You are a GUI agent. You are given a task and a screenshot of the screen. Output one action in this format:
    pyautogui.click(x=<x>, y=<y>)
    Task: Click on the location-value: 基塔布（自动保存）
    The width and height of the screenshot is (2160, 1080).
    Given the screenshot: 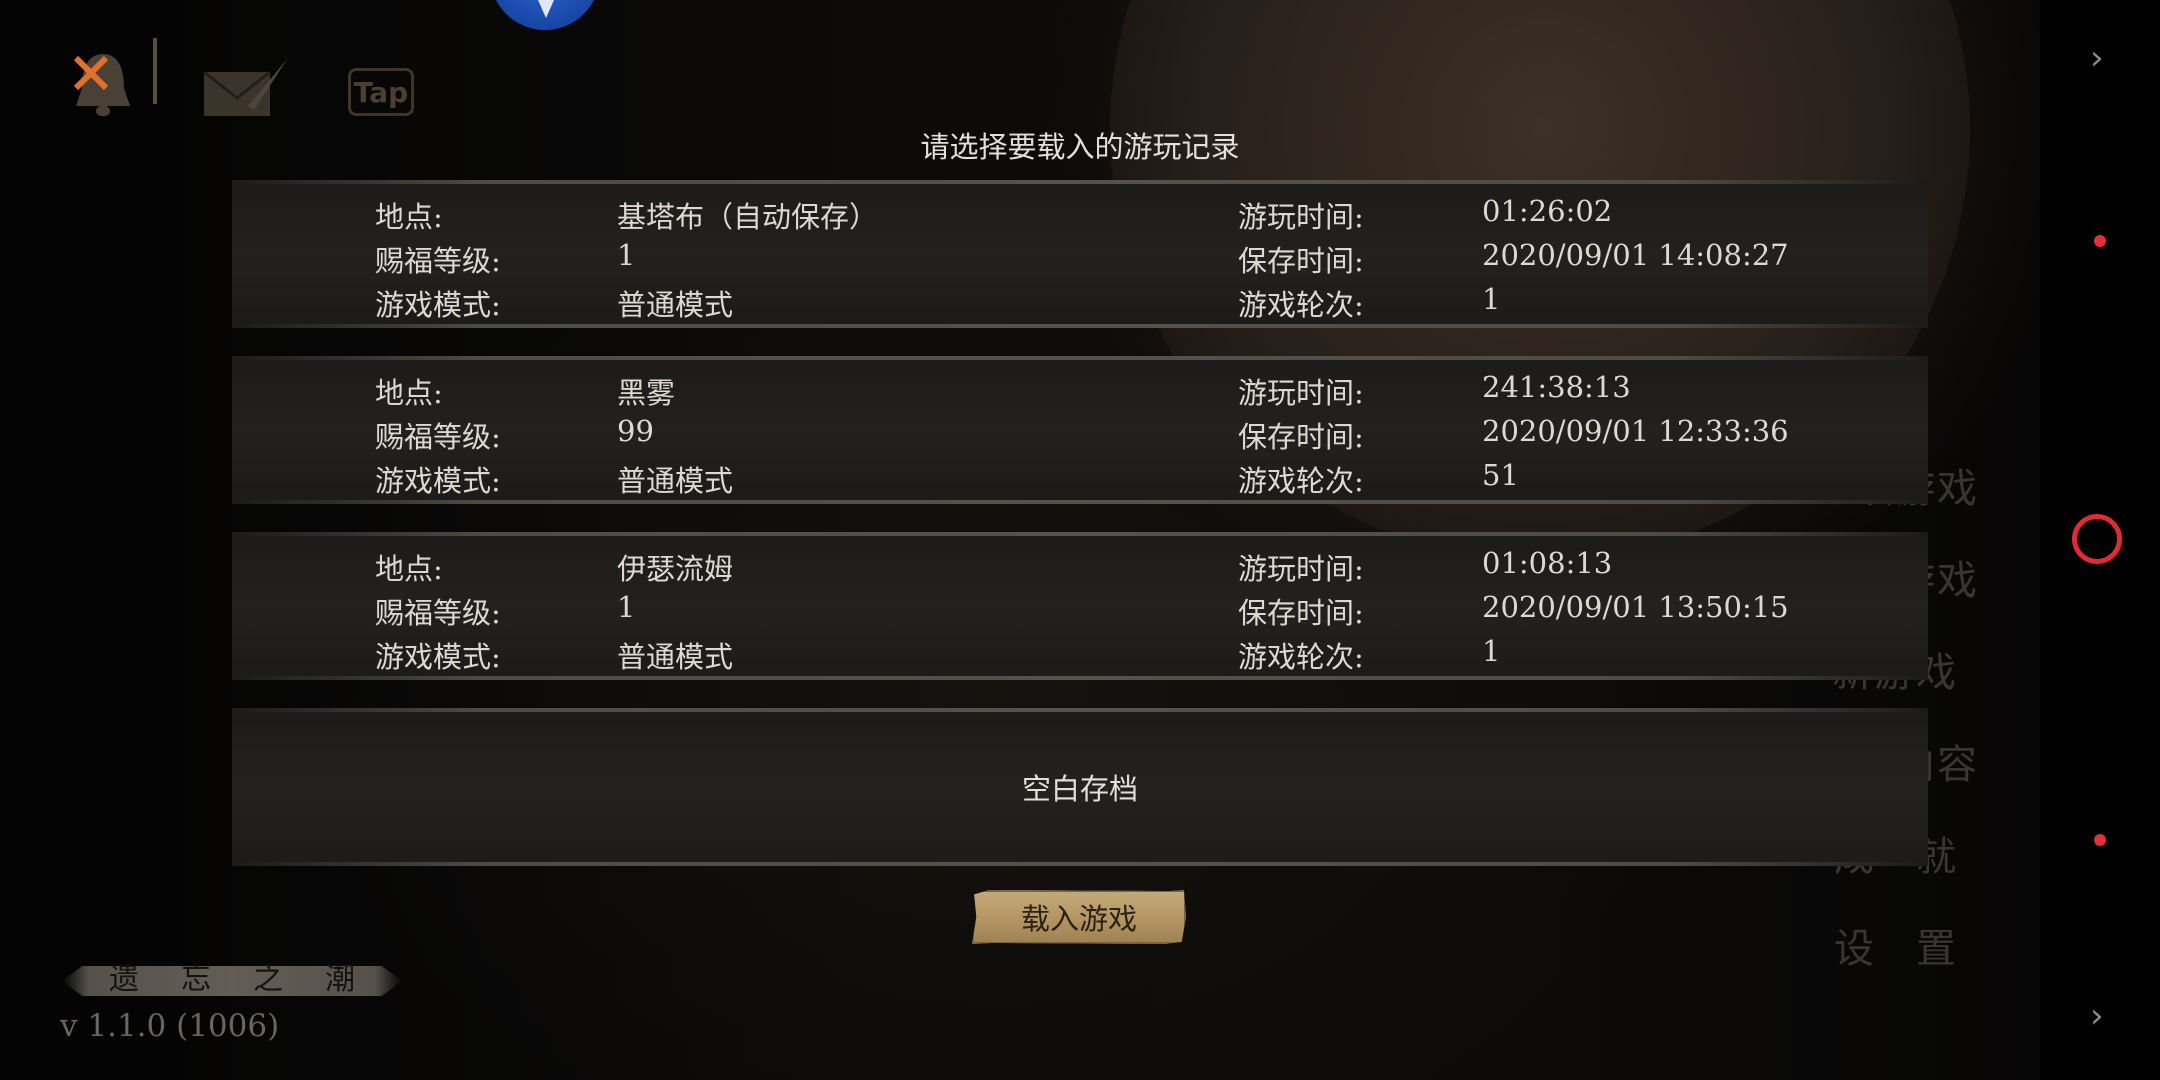 What is the action you would take?
    pyautogui.click(x=748, y=217)
    